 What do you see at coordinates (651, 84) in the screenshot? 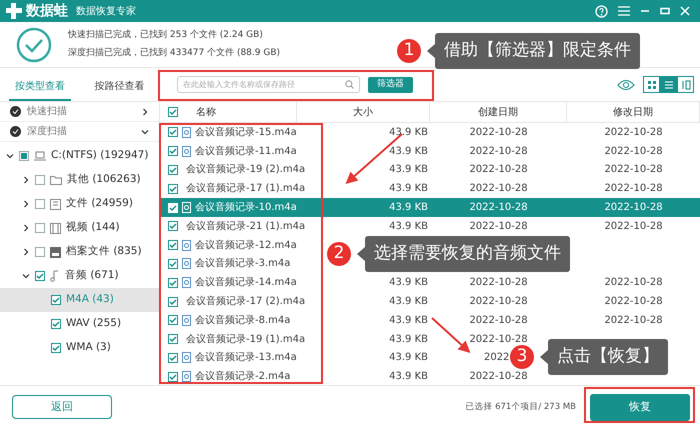
I see `grid-view-button` at bounding box center [651, 84].